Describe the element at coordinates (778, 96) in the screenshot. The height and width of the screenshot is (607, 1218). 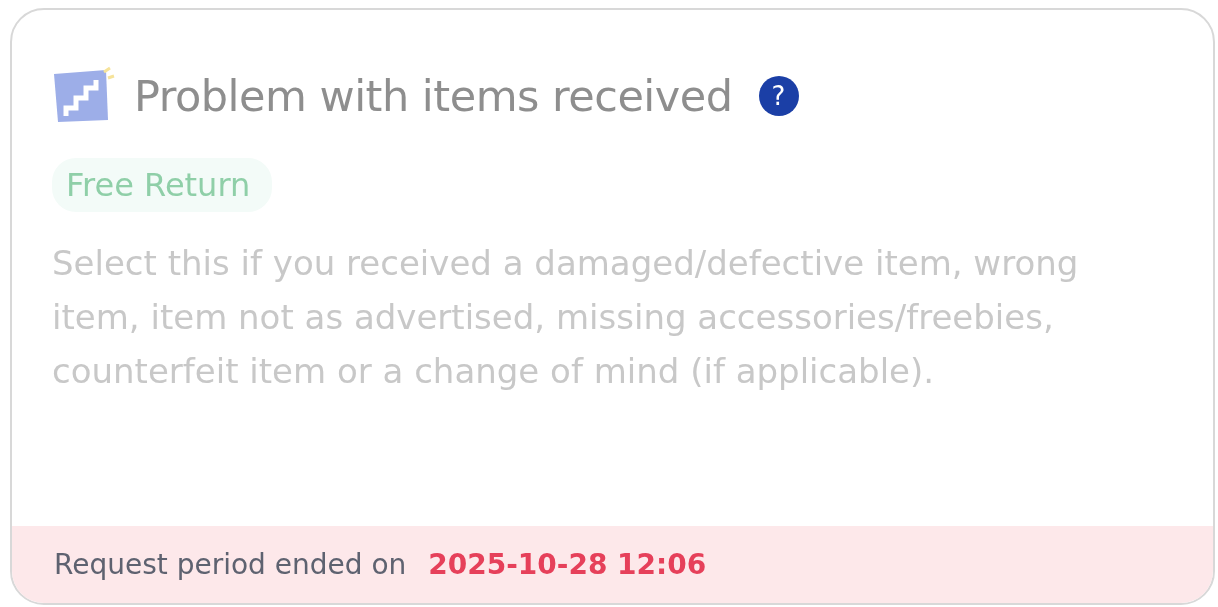
I see `help-icon: ?` at that location.